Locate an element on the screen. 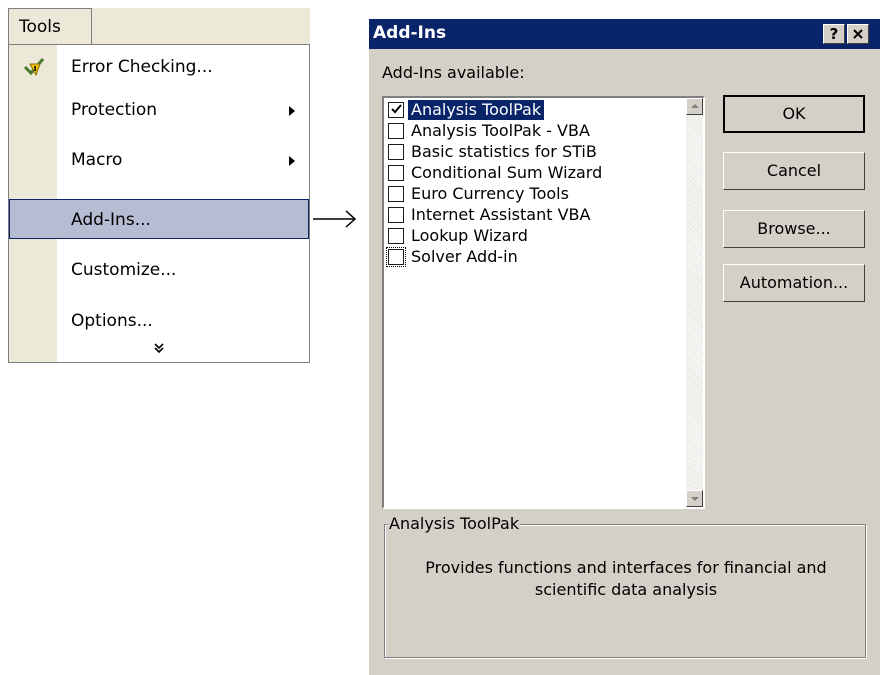 This screenshot has height=675, width=880. scroll-down-arrow-icon is located at coordinates (695, 499).